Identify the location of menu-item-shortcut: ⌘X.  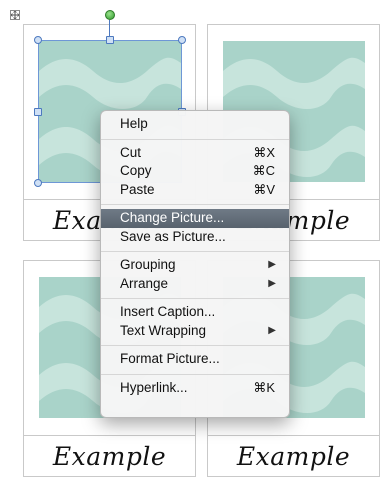
(264, 152).